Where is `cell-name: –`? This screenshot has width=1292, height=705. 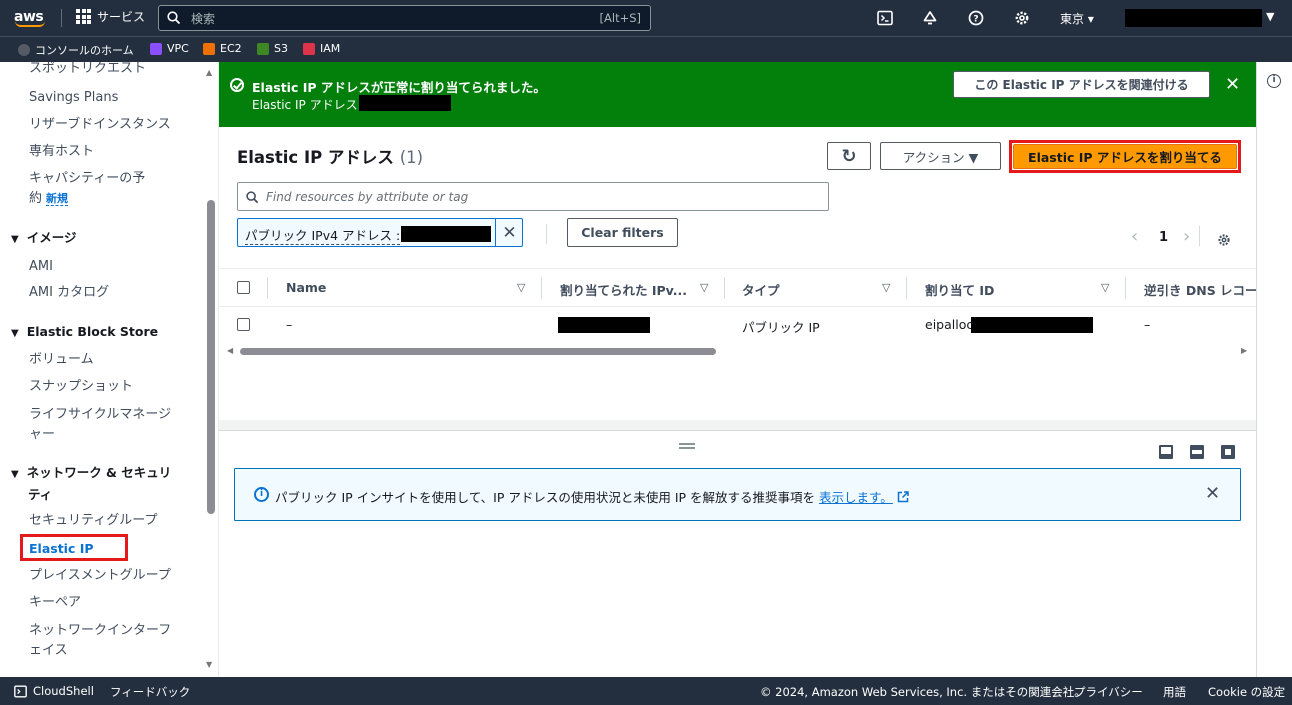
cell-name: – is located at coordinates (289, 324).